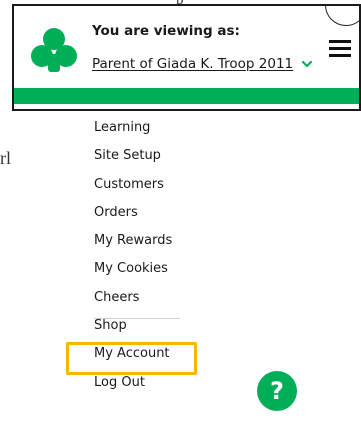 The height and width of the screenshot is (422, 361). Describe the element at coordinates (277, 391) in the screenshot. I see `help-button: ?` at that location.